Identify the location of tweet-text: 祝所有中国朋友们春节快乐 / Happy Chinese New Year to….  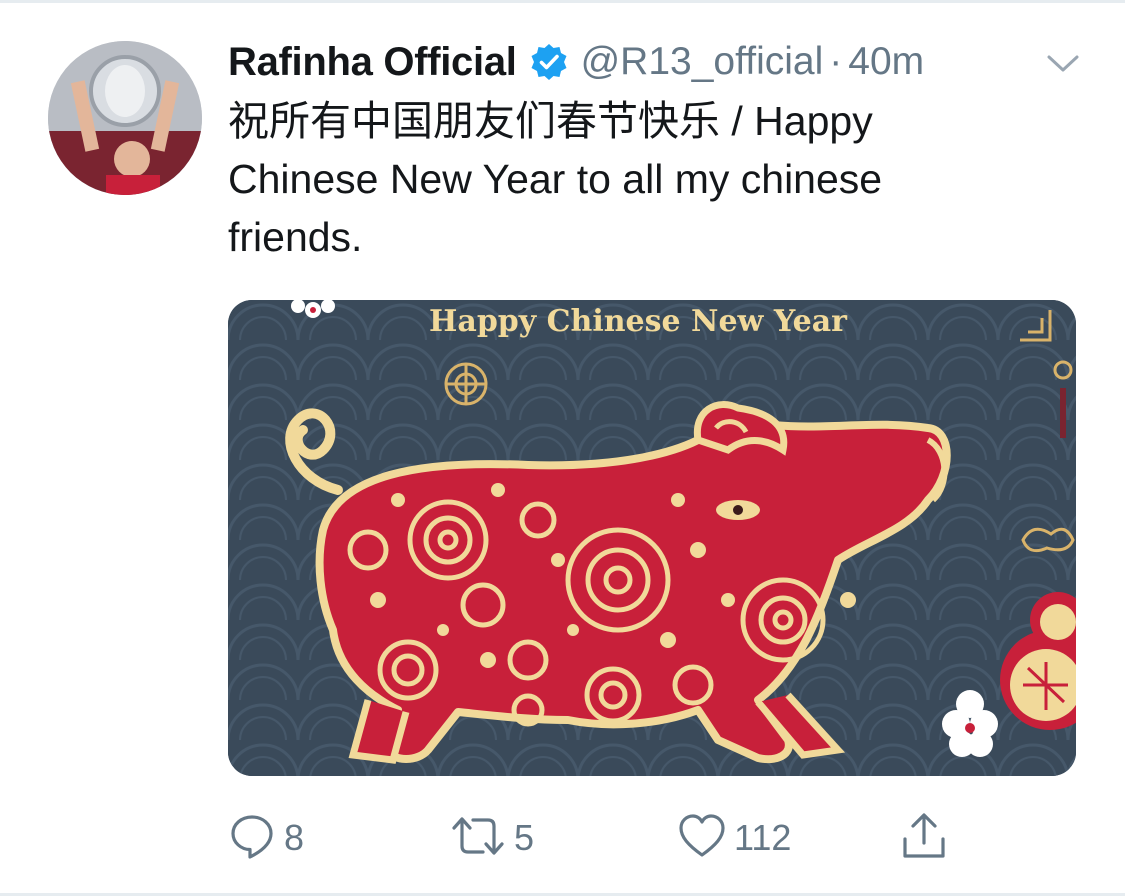
(555, 179).